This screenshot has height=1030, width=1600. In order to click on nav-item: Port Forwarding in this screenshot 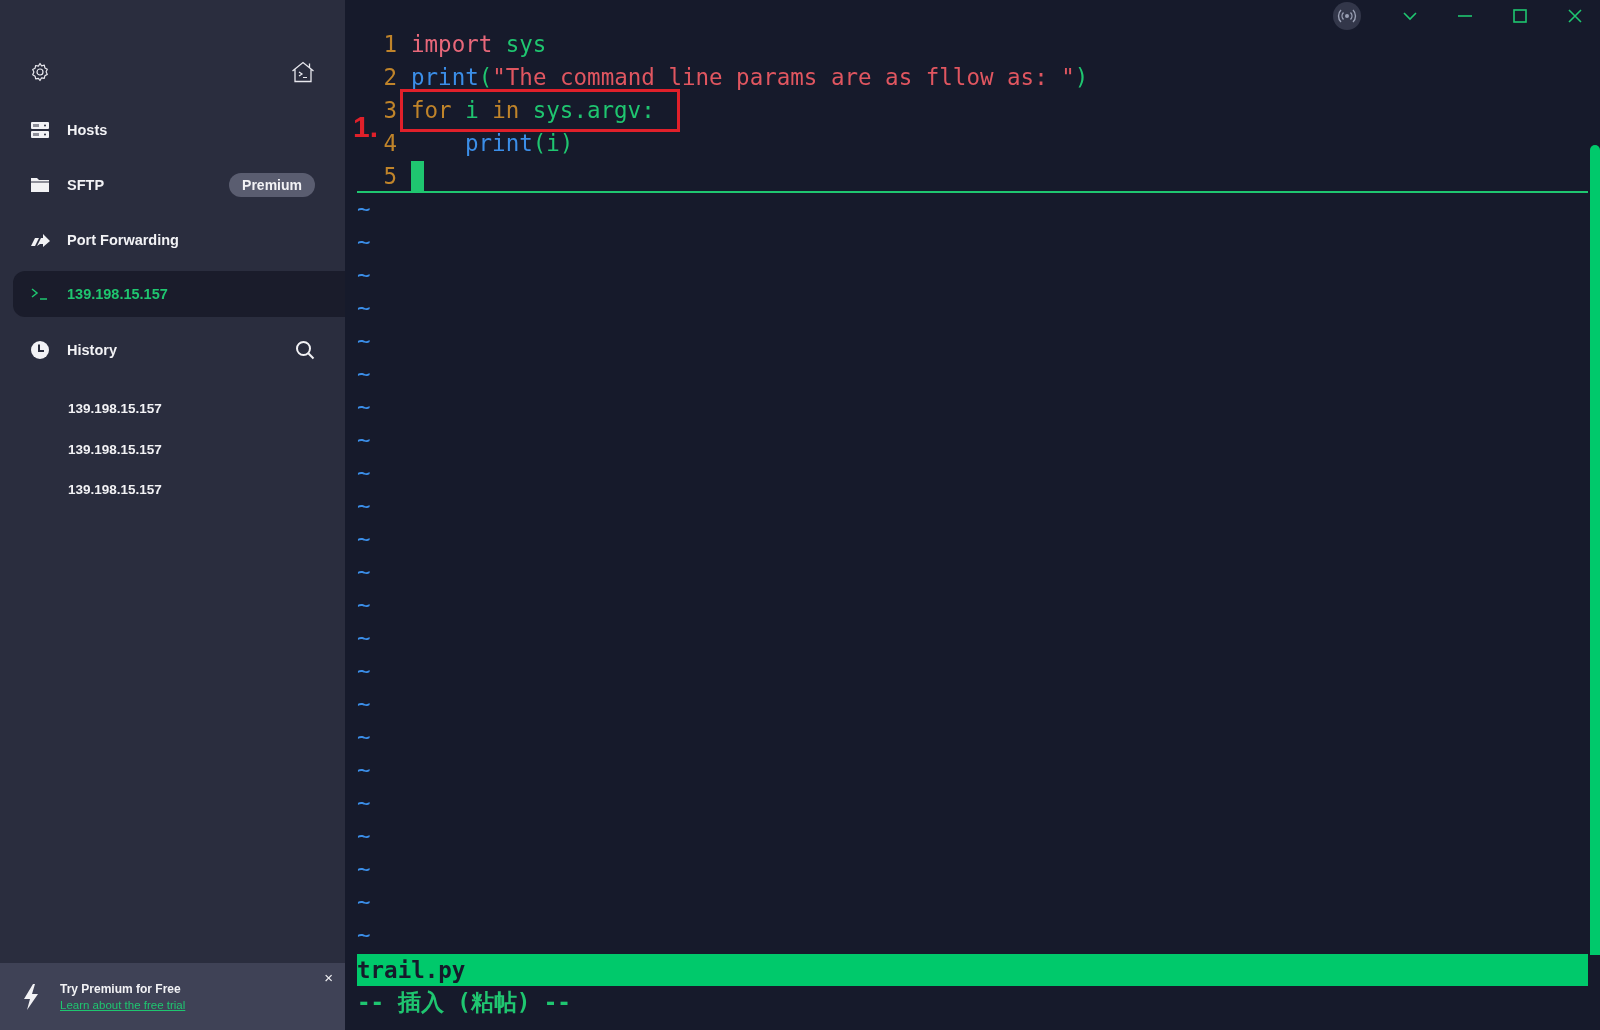, I will do `click(172, 239)`.